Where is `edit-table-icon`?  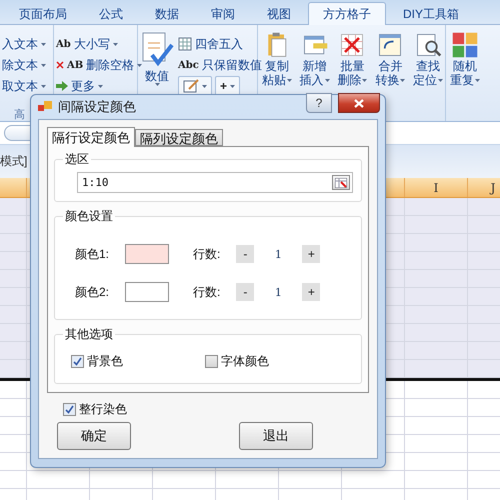 edit-table-icon is located at coordinates (191, 86).